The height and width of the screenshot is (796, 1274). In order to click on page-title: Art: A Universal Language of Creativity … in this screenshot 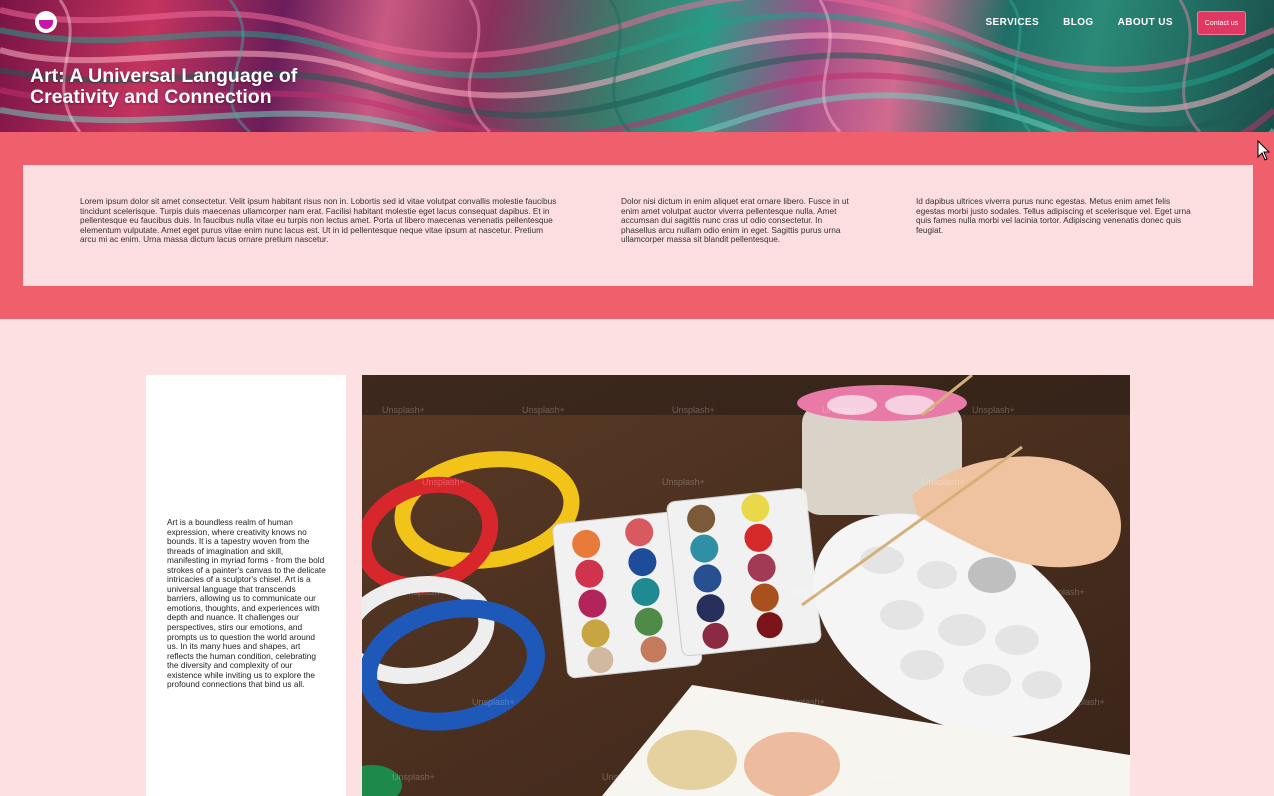, I will do `click(164, 86)`.